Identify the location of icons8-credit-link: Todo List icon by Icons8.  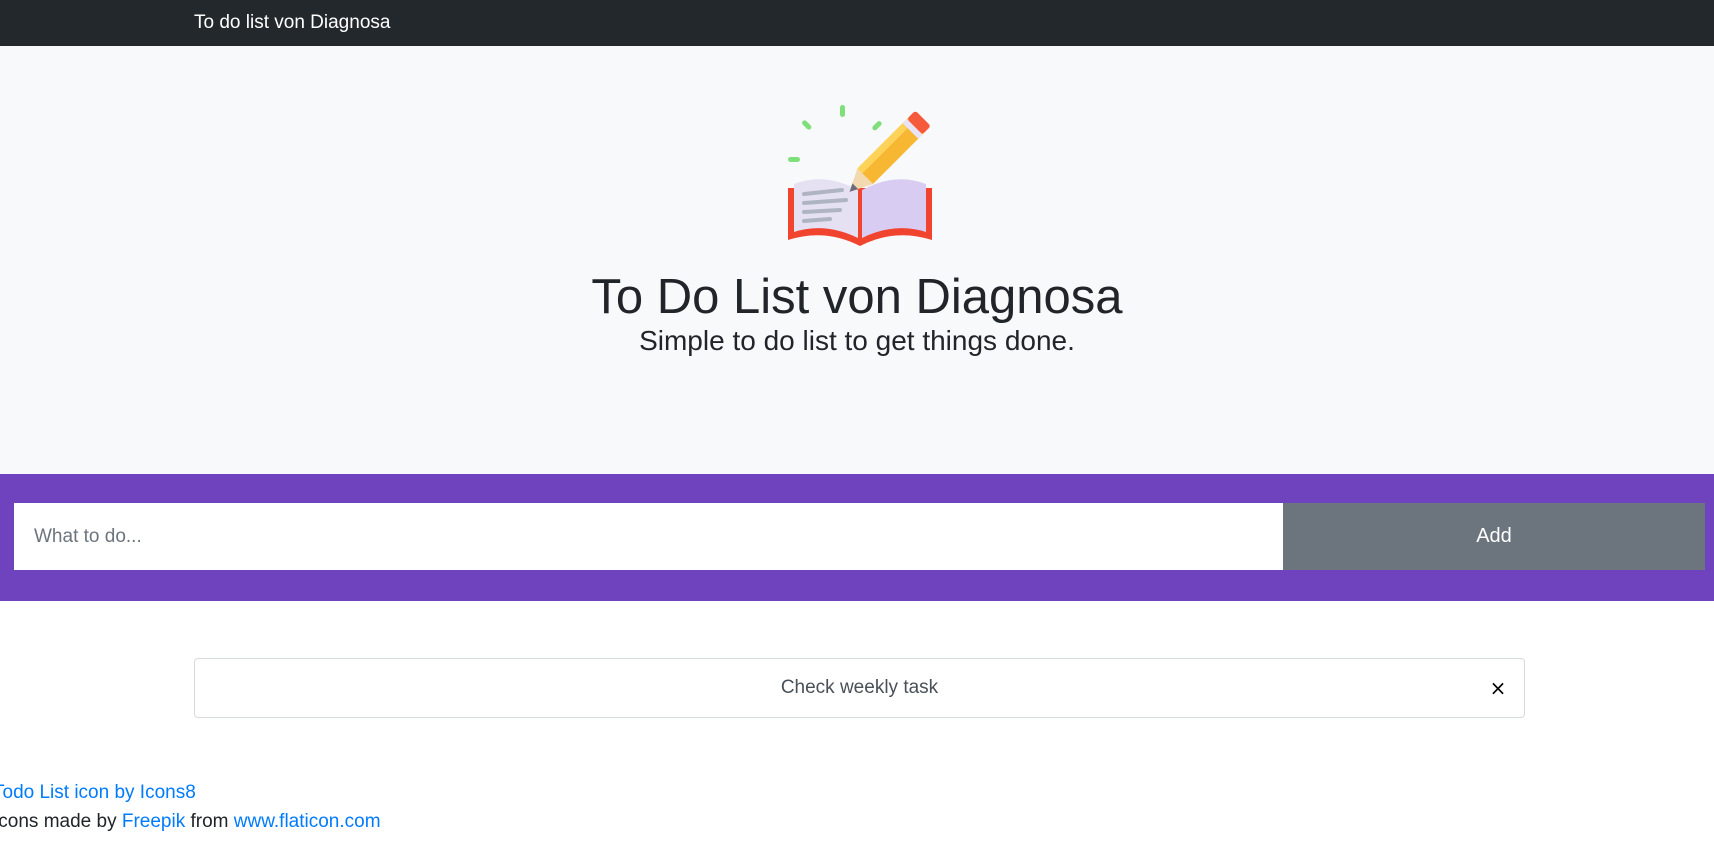
(98, 792).